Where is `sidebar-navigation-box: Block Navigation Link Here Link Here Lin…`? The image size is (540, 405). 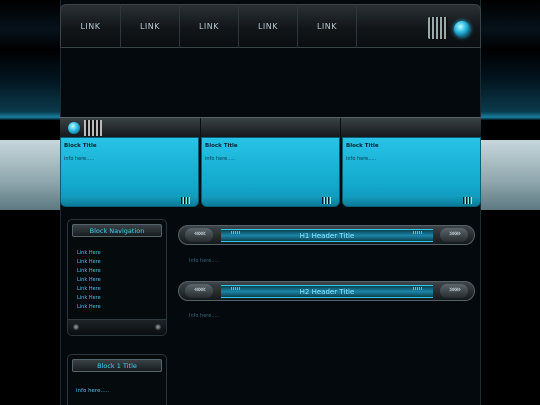 sidebar-navigation-box: Block Navigation Link Here Link Here Lin… is located at coordinates (117, 277).